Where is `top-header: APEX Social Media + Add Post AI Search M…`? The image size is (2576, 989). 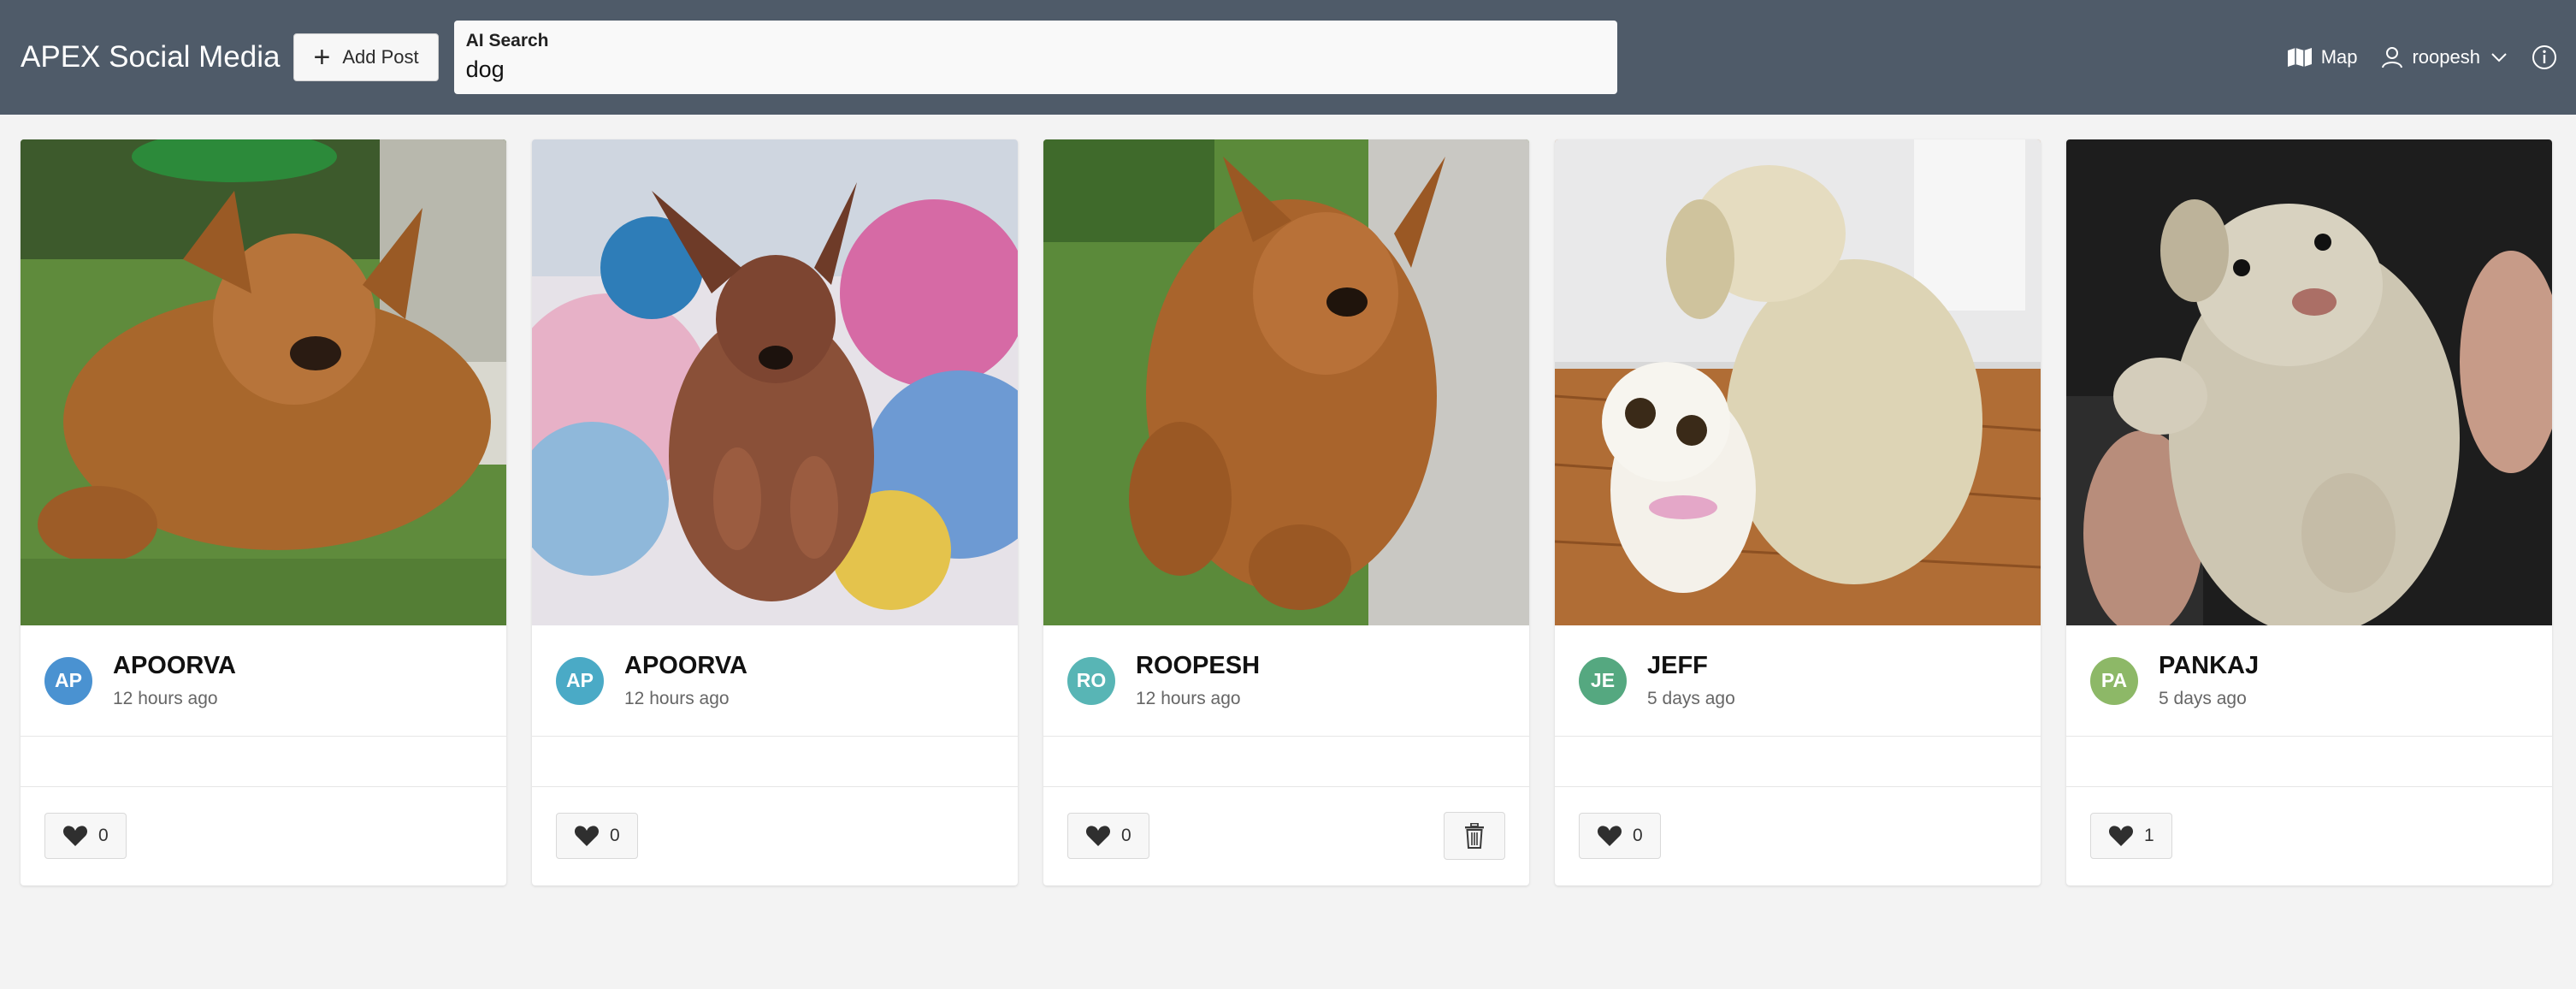
top-header: APEX Social Media + Add Post AI Search M… is located at coordinates (1288, 58).